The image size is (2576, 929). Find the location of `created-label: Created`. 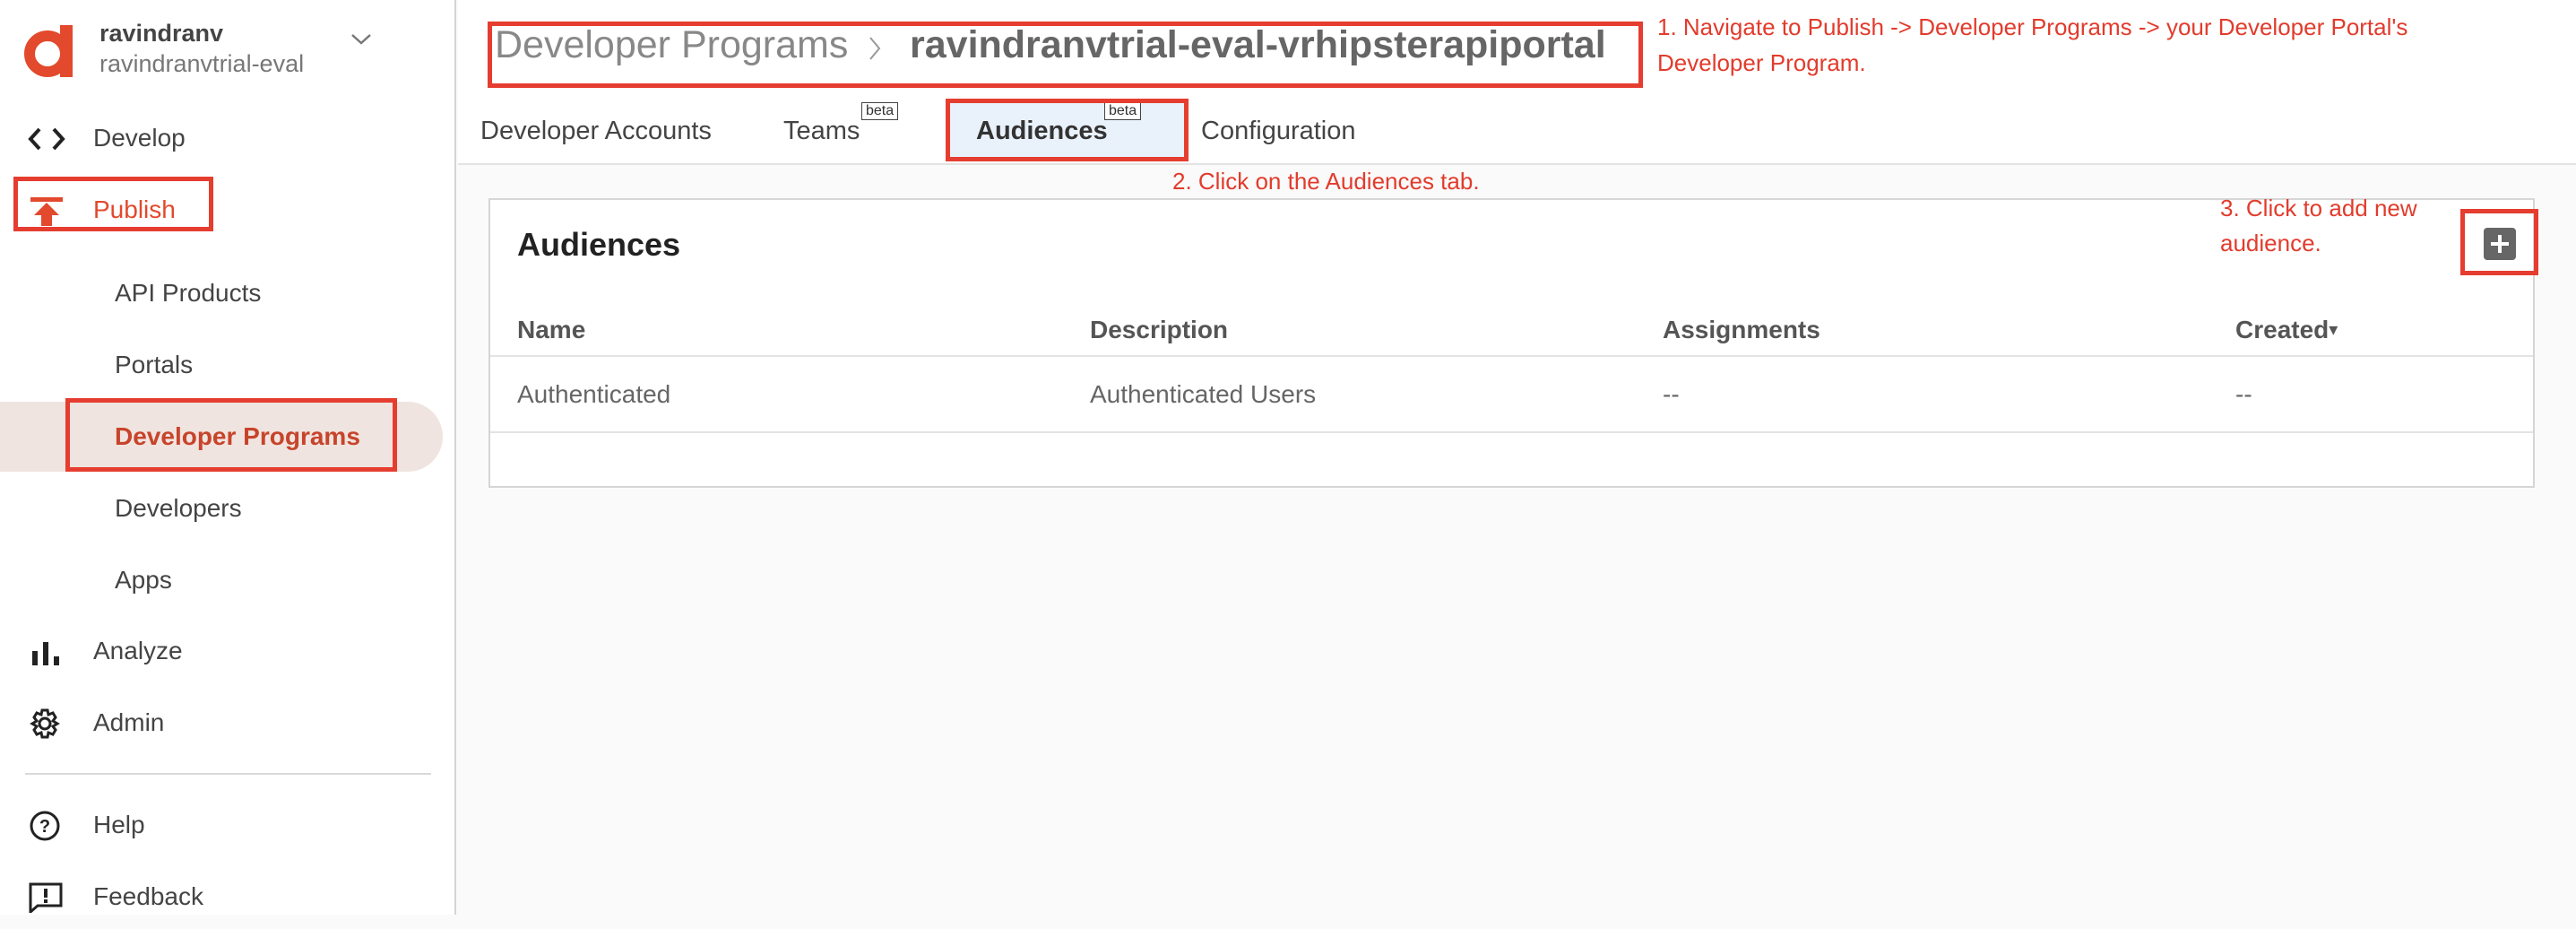

created-label: Created is located at coordinates (2282, 329).